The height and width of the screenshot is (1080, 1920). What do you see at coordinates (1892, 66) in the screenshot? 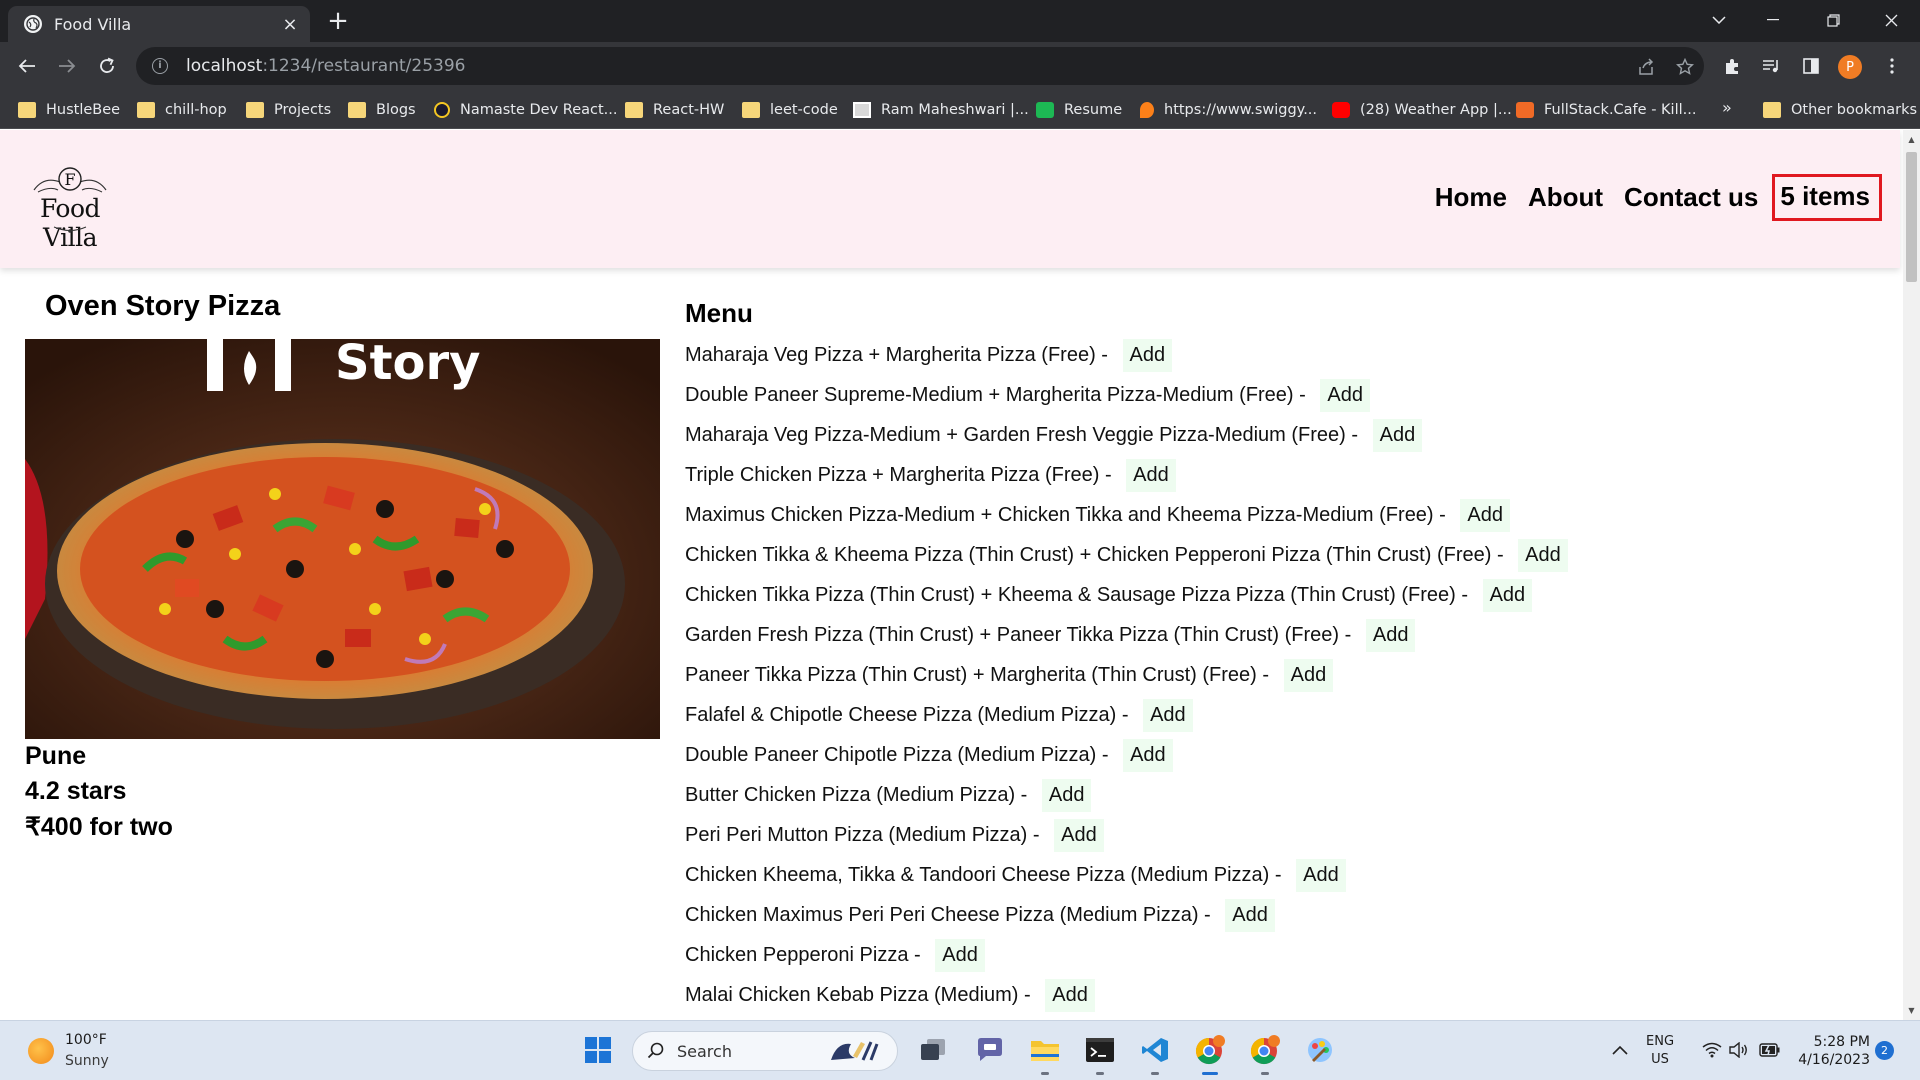
I see `chrome-menu-icon` at bounding box center [1892, 66].